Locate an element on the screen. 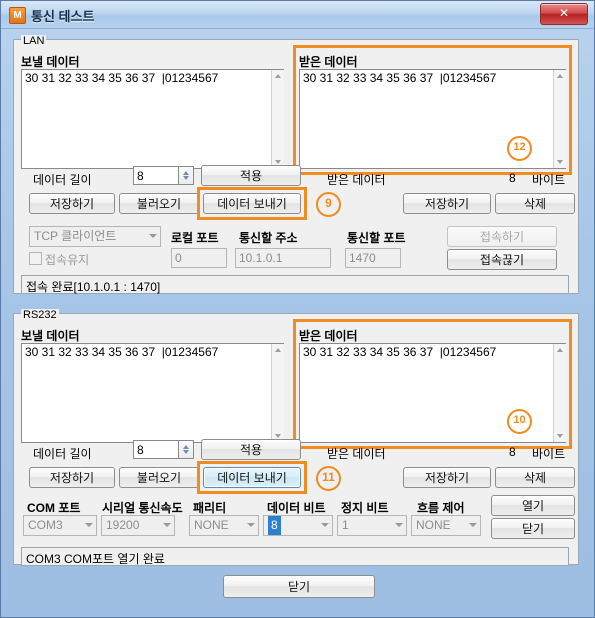  lan-load-button: 불러오기 is located at coordinates (159, 203).